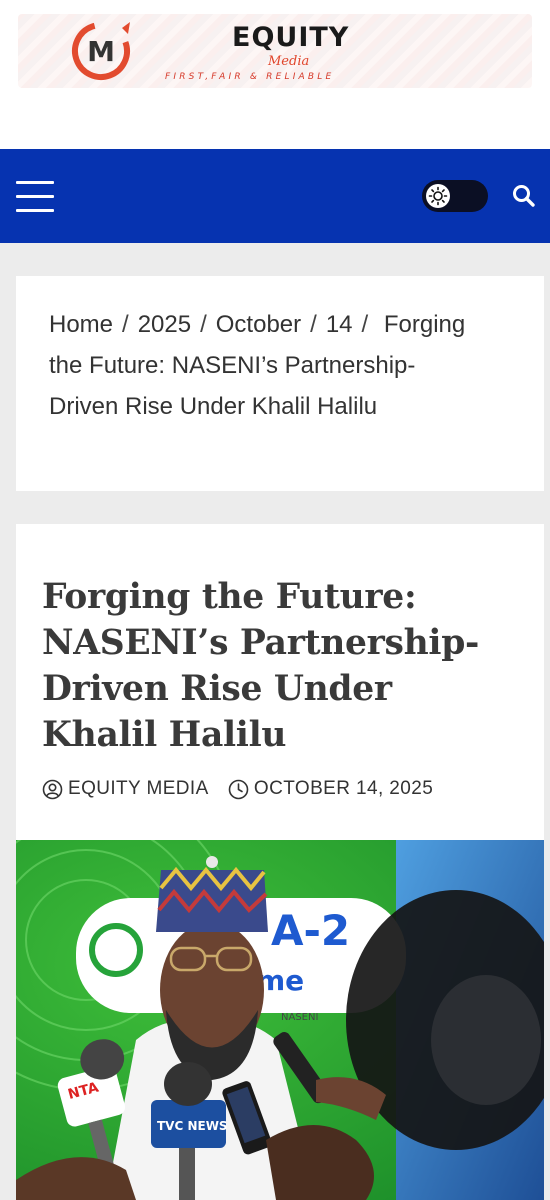  Describe the element at coordinates (310, 930) in the screenshot. I see `backdrop-text: A-2` at that location.